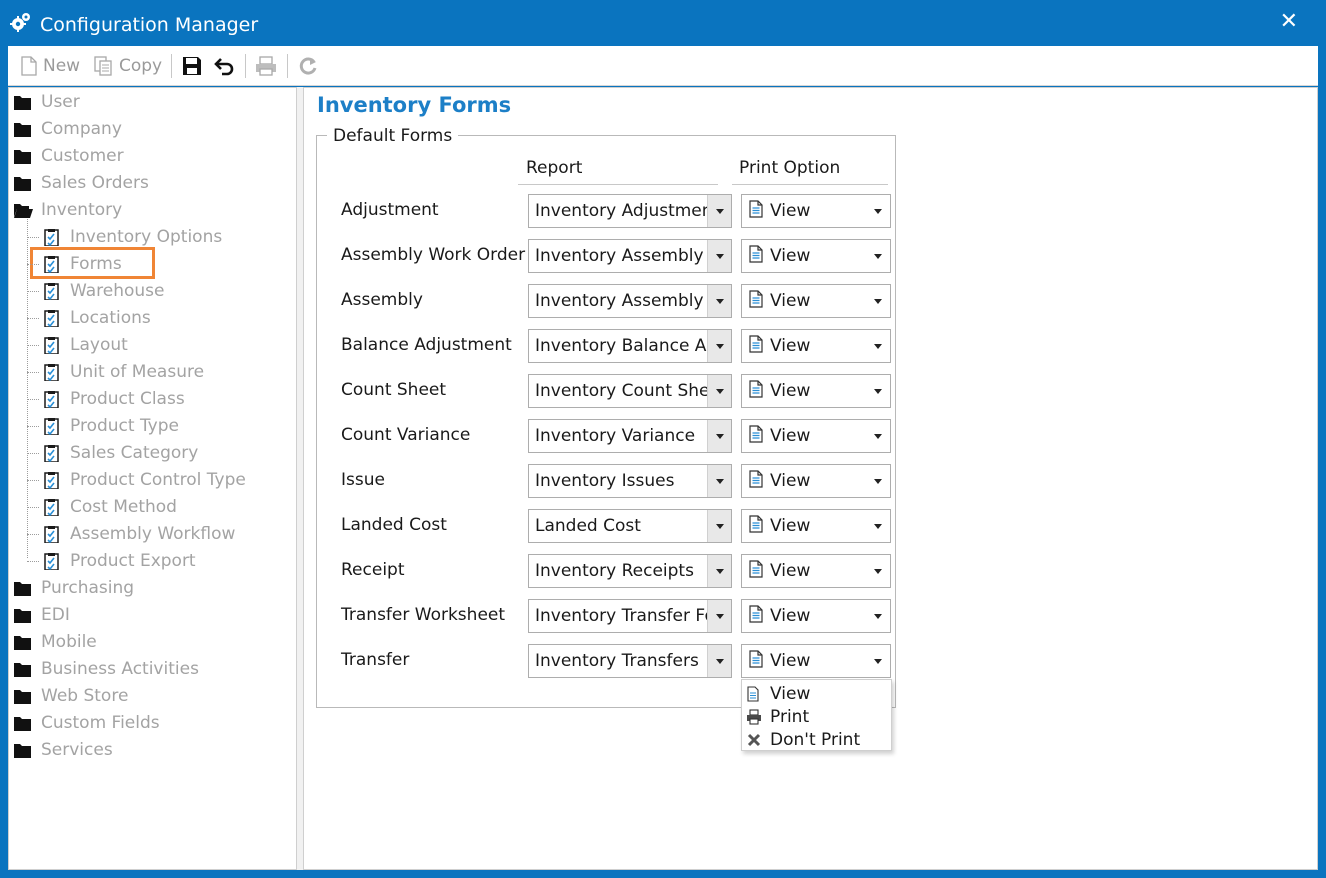 The height and width of the screenshot is (878, 1326). What do you see at coordinates (777, 717) in the screenshot?
I see `dropdown-option: Print` at bounding box center [777, 717].